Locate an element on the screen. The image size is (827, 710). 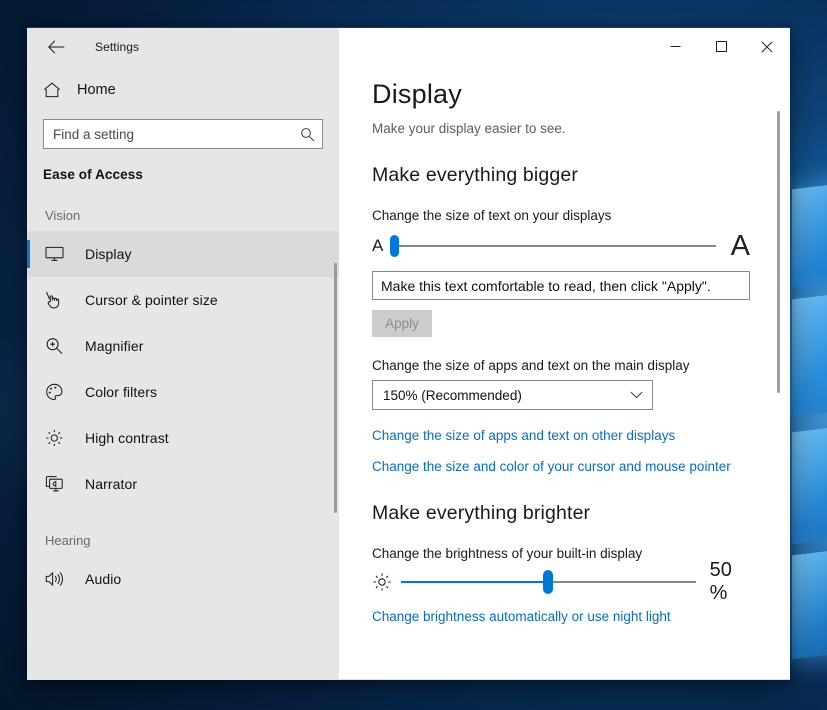
sidebar-group-label-vision: Vision is located at coordinates (63, 215).